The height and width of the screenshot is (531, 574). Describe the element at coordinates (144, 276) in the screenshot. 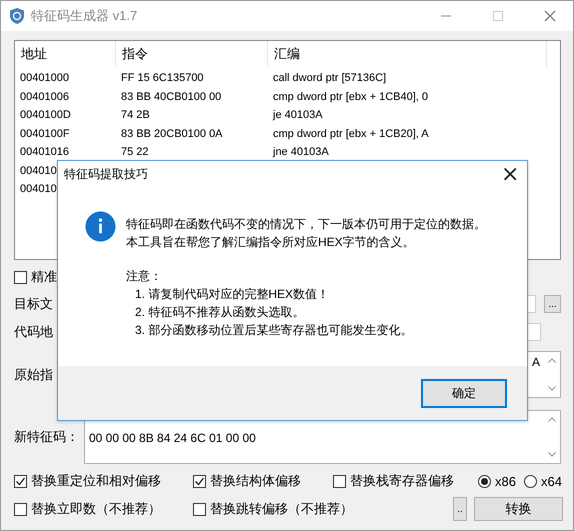

I see `note-heading: 注意：` at that location.